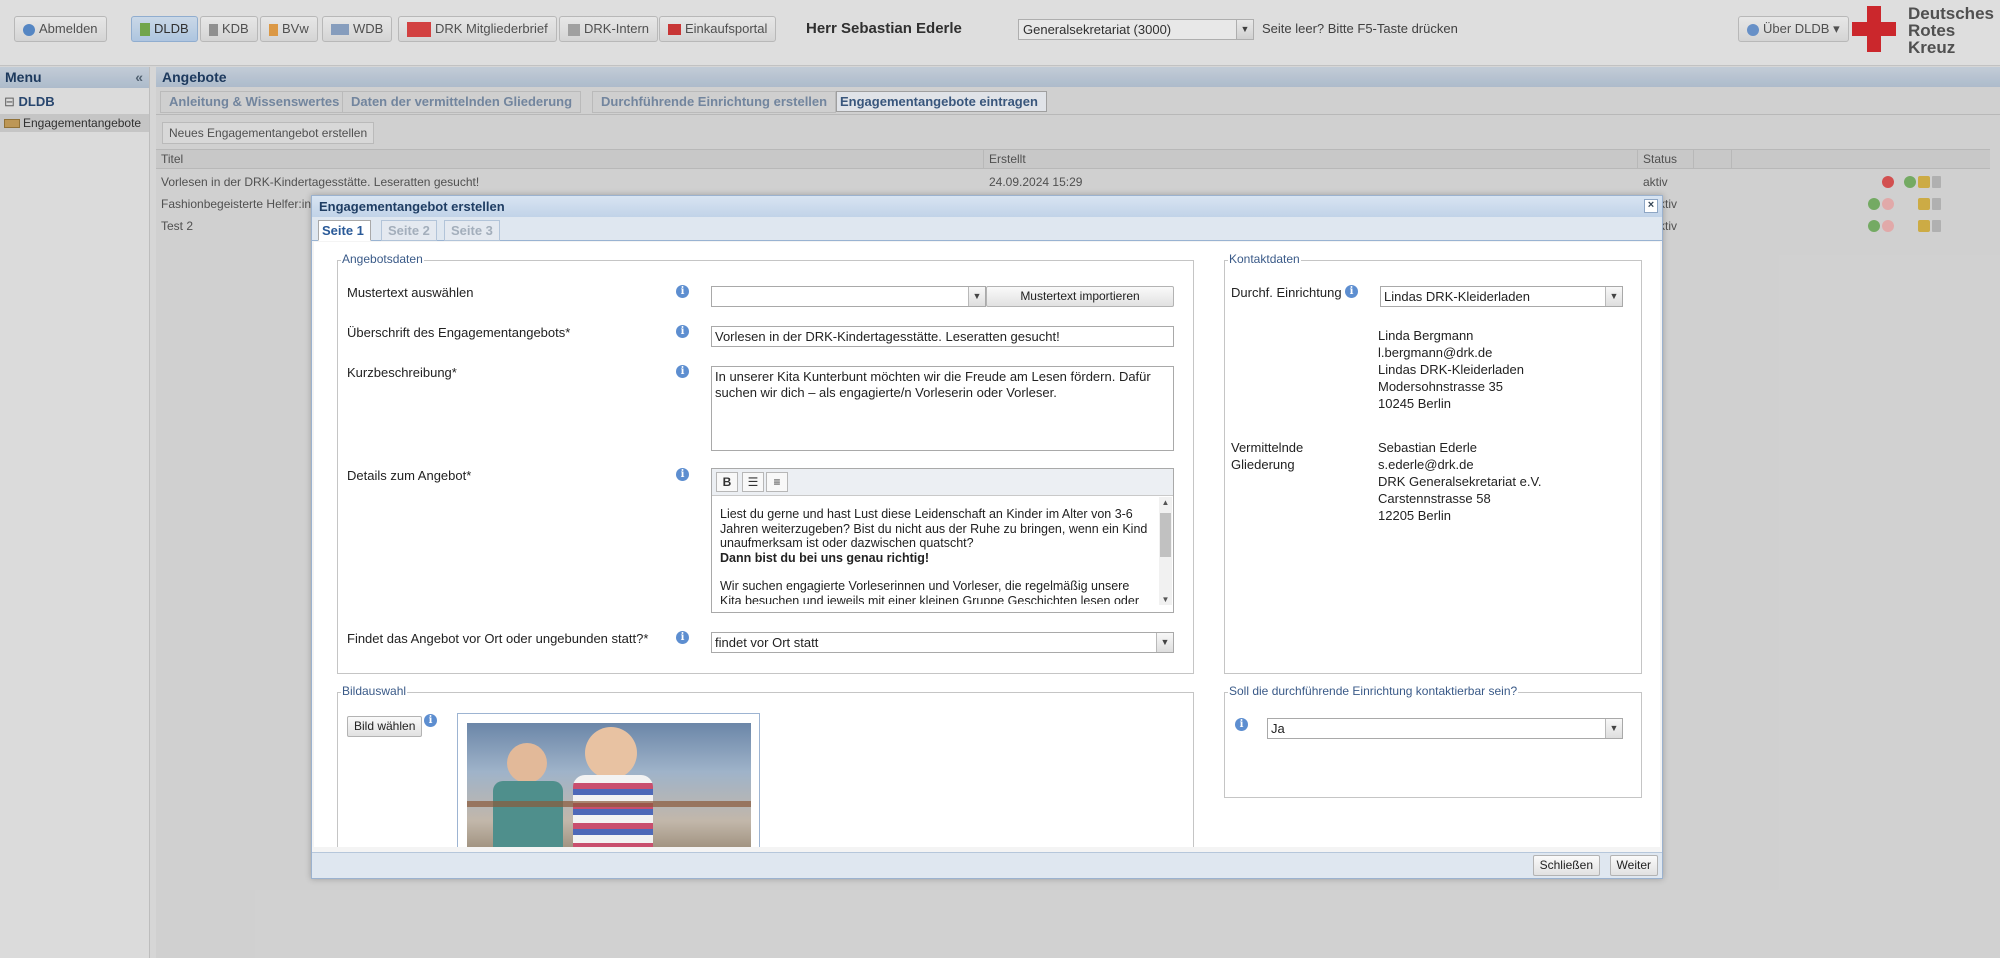 This screenshot has height=958, width=2000. I want to click on facility-label: Durchf. Einrichtung, so click(1286, 292).